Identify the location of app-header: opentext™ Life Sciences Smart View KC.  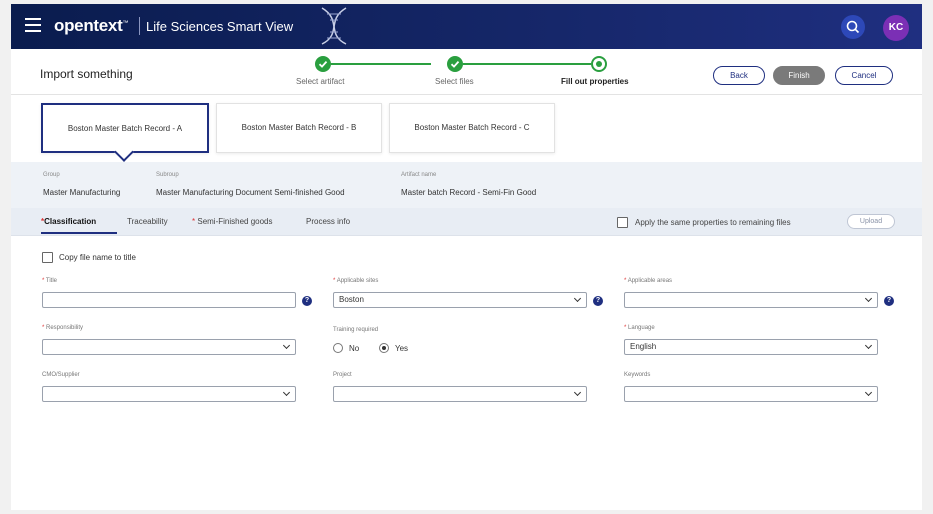
(466, 26).